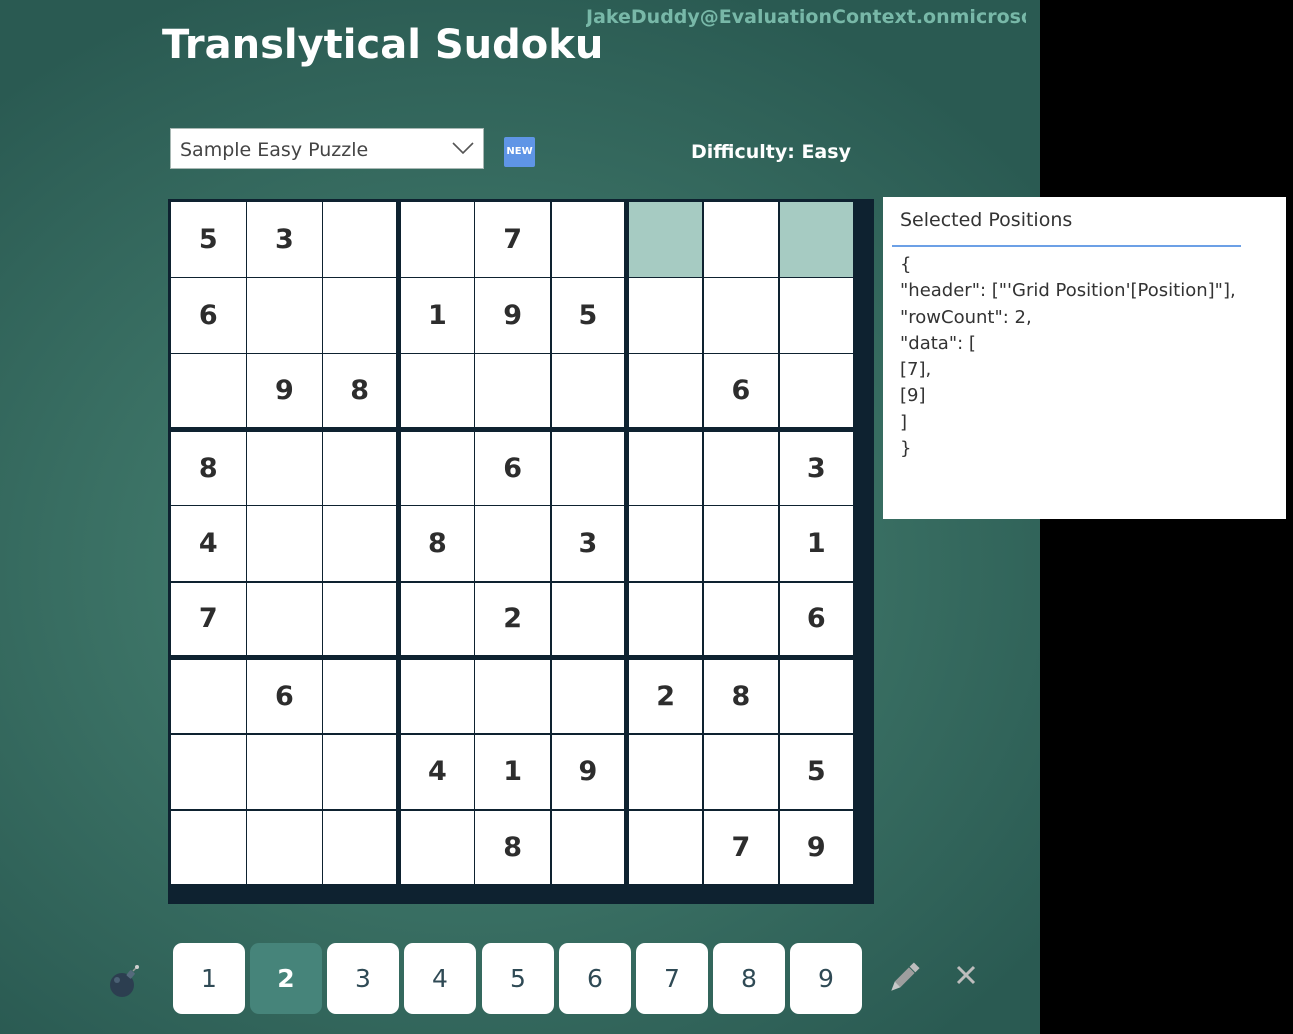  I want to click on sudoku-cell-r2c5: 9, so click(512, 315).